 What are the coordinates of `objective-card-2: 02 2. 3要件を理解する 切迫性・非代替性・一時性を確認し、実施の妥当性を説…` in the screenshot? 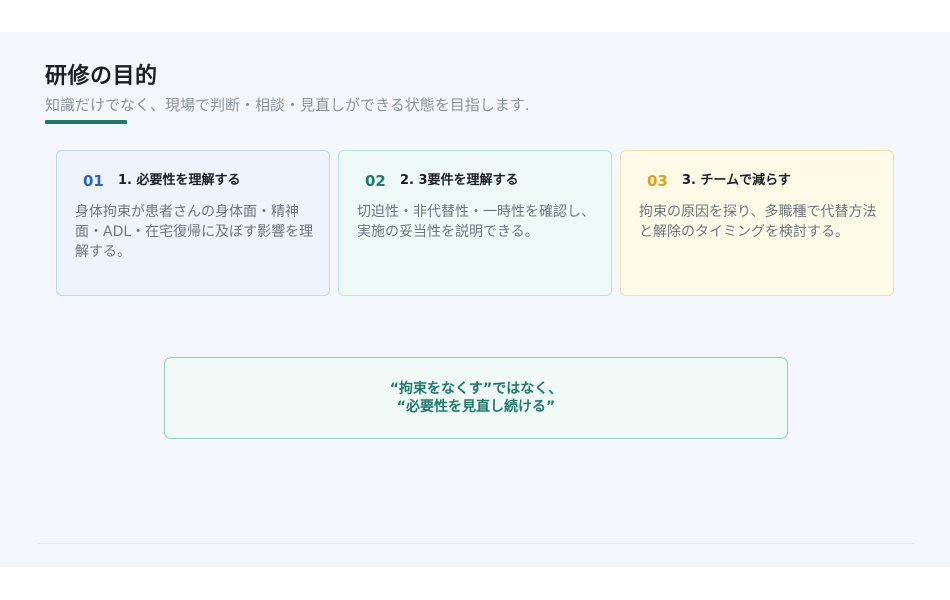 It's located at (475, 223).